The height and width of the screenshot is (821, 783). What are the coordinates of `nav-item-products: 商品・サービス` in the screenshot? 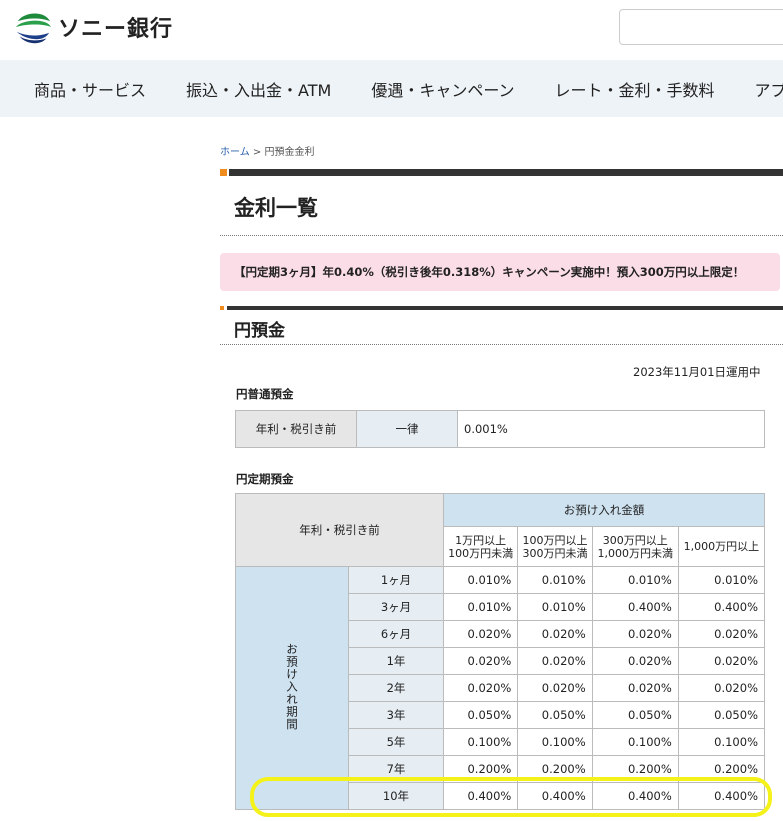 It's located at (90, 89).